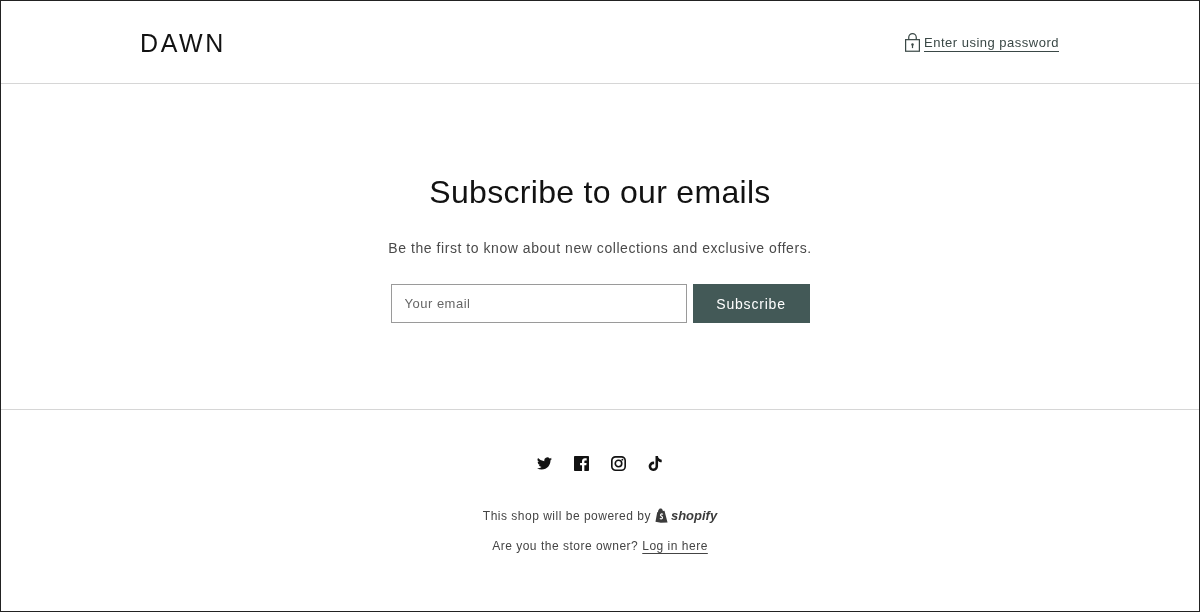  Describe the element at coordinates (566, 515) in the screenshot. I see `powered-by-text: This shop will be powered by` at that location.